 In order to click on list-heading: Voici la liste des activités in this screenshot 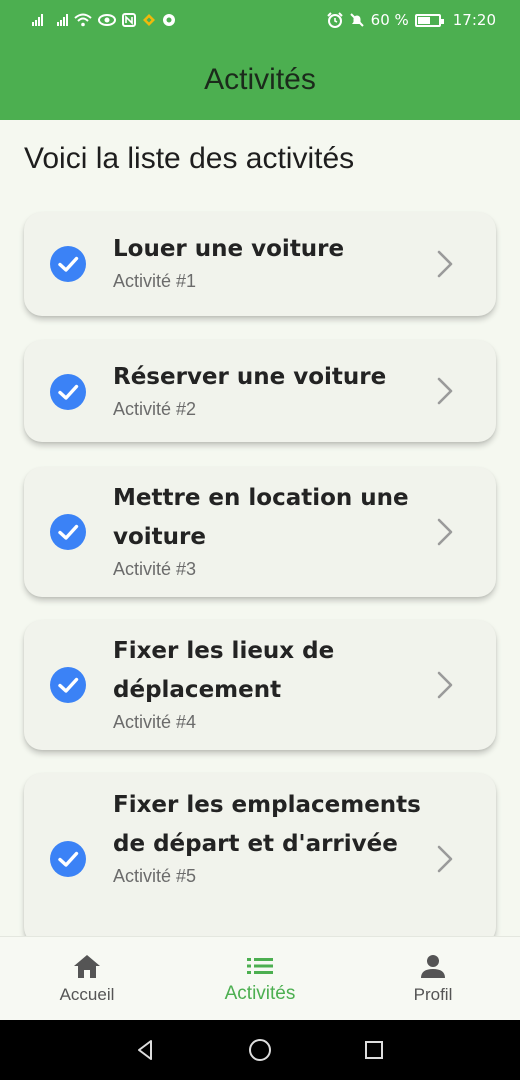, I will do `click(189, 158)`.